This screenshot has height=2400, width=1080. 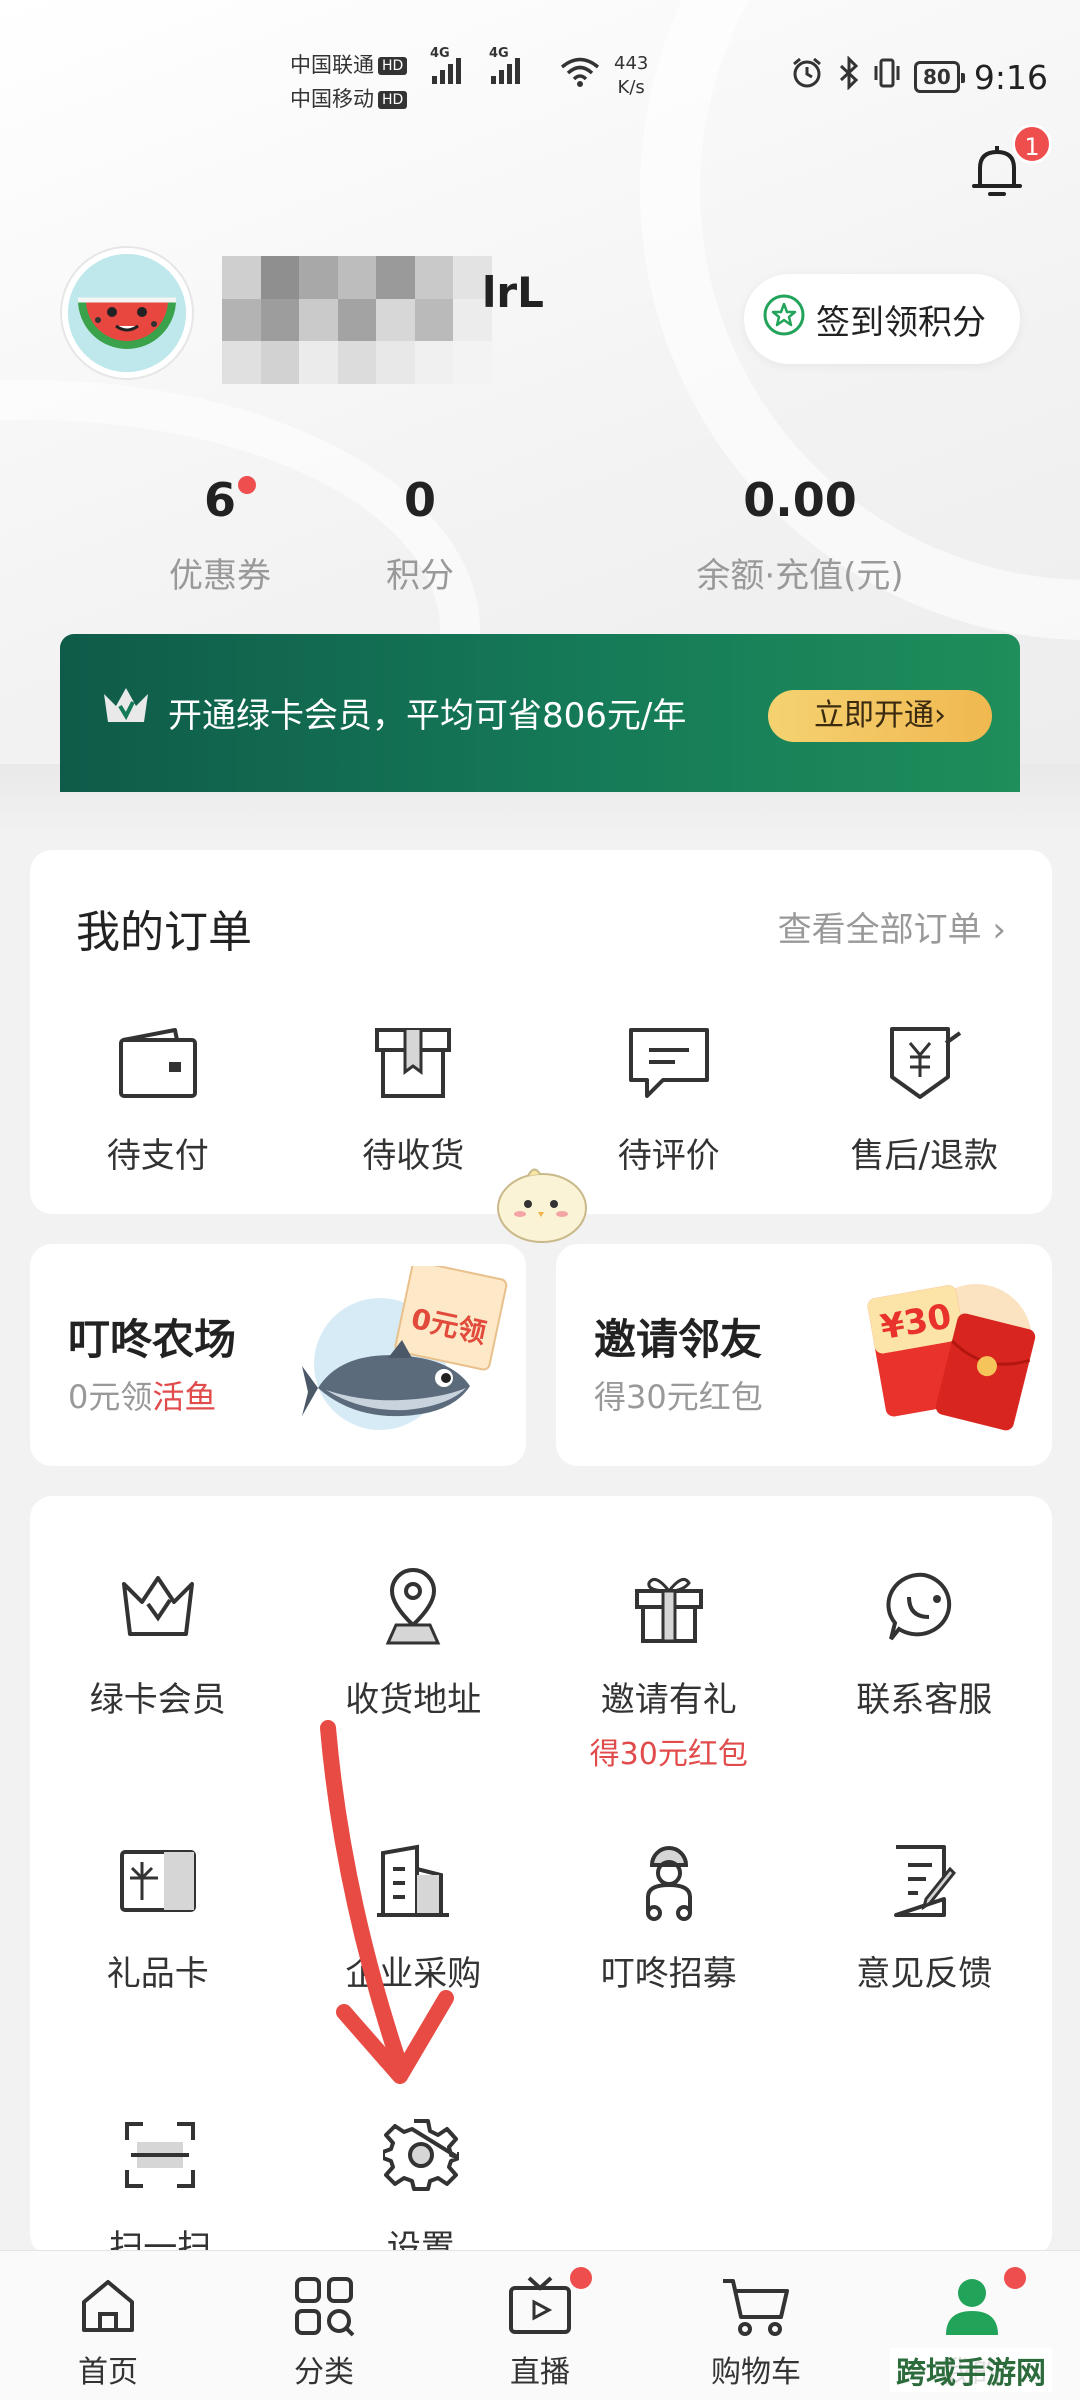 I want to click on clock: 9:16, so click(x=1010, y=77).